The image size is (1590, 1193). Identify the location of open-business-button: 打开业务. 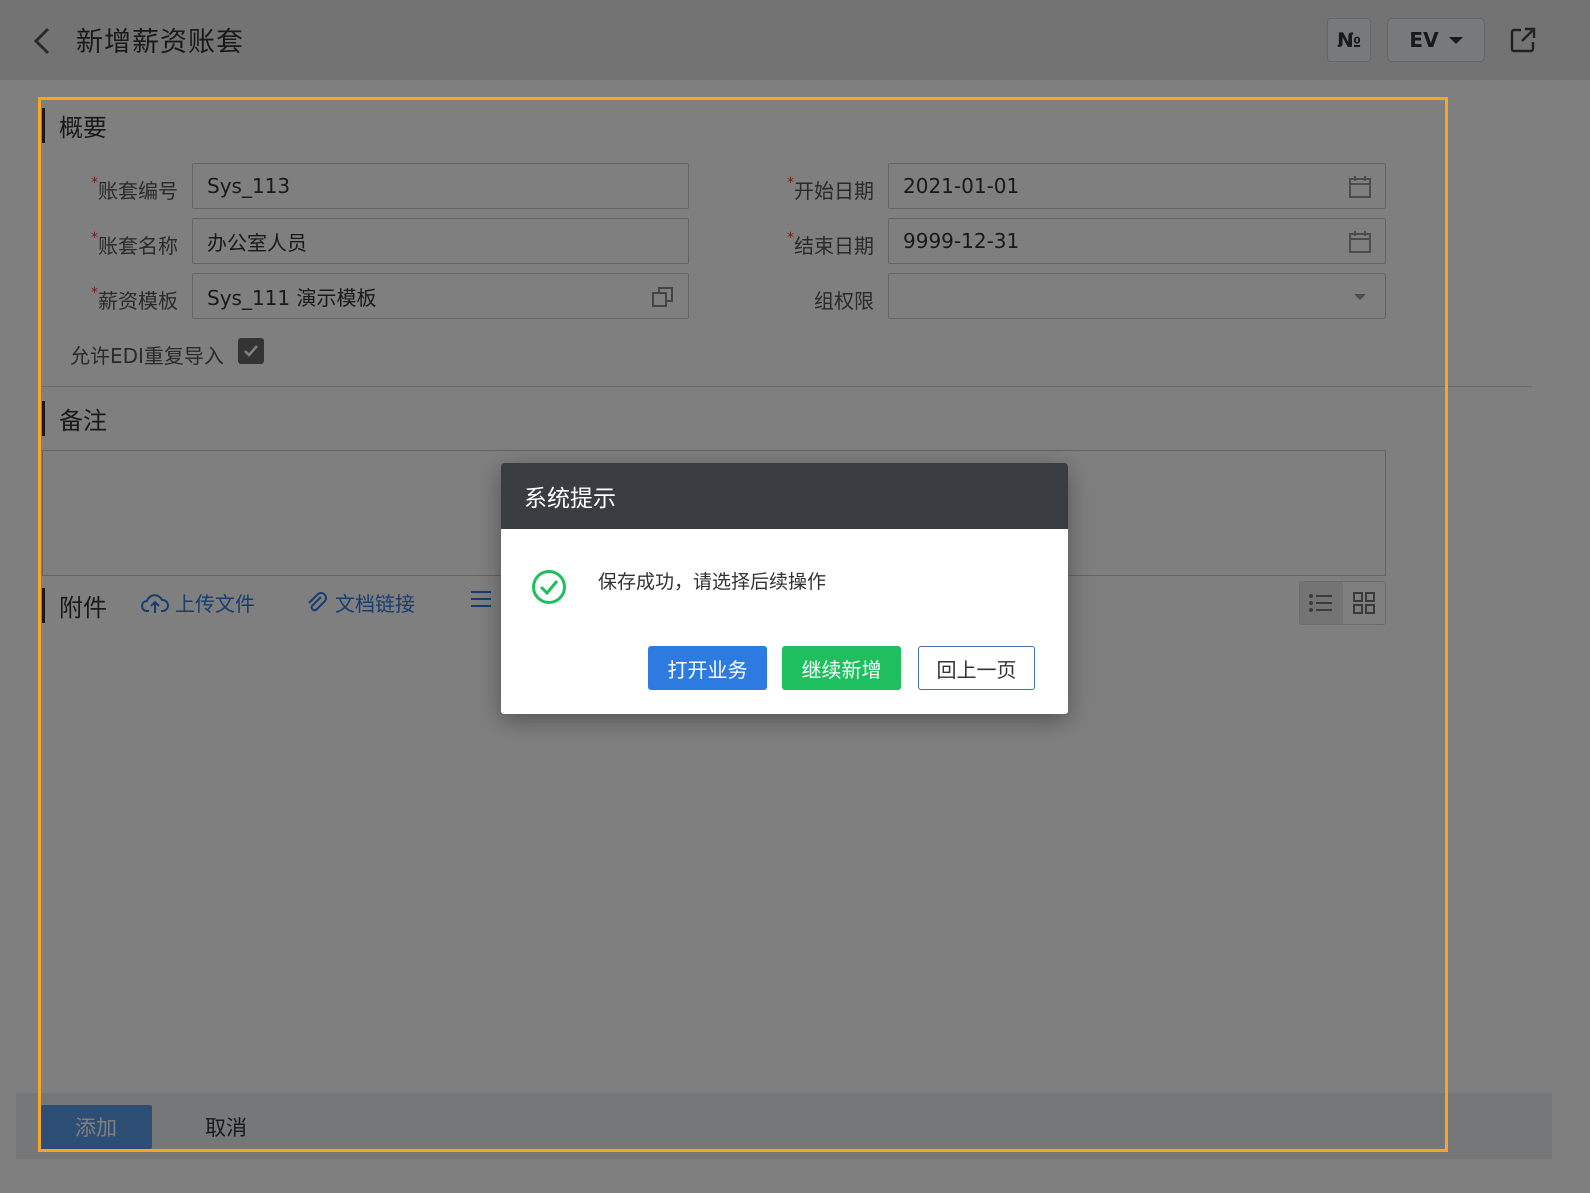
(707, 668).